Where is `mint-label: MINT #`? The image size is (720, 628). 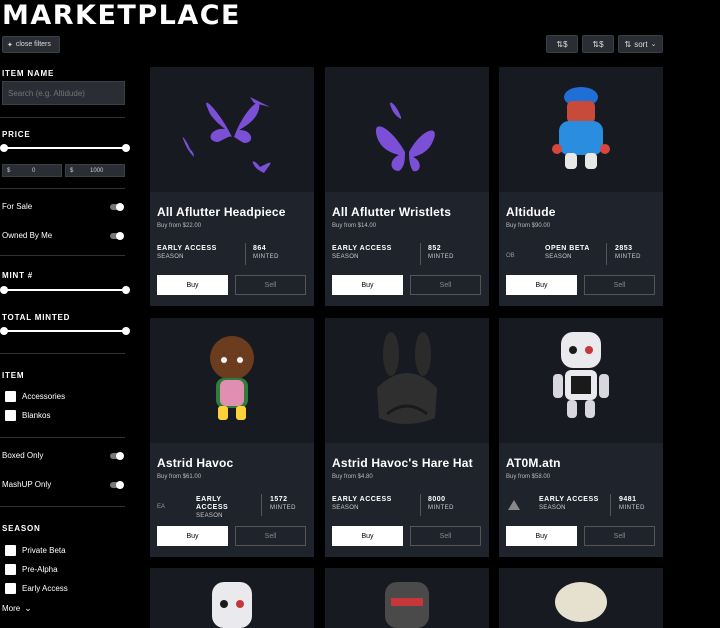
mint-label: MINT # is located at coordinates (18, 275).